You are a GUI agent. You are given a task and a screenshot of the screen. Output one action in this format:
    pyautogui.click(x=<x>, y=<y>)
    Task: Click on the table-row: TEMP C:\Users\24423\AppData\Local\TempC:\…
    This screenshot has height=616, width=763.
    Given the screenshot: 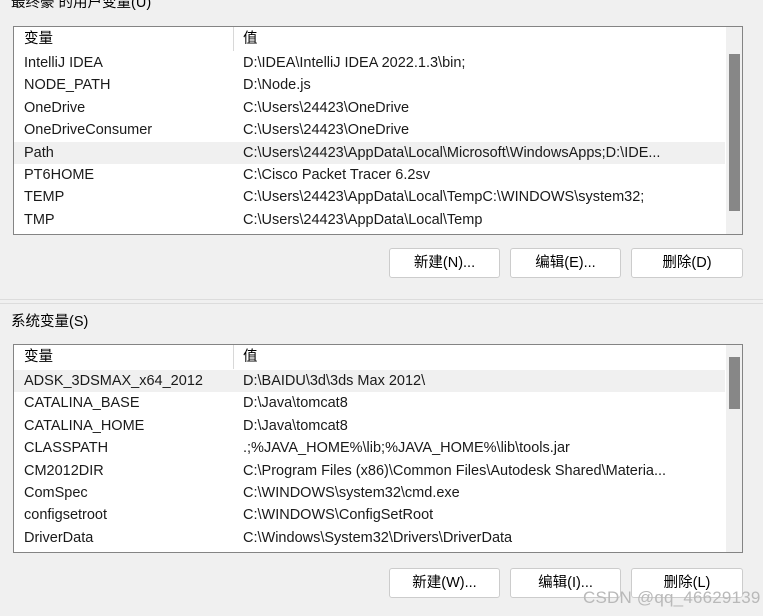 What is the action you would take?
    pyautogui.click(x=370, y=197)
    